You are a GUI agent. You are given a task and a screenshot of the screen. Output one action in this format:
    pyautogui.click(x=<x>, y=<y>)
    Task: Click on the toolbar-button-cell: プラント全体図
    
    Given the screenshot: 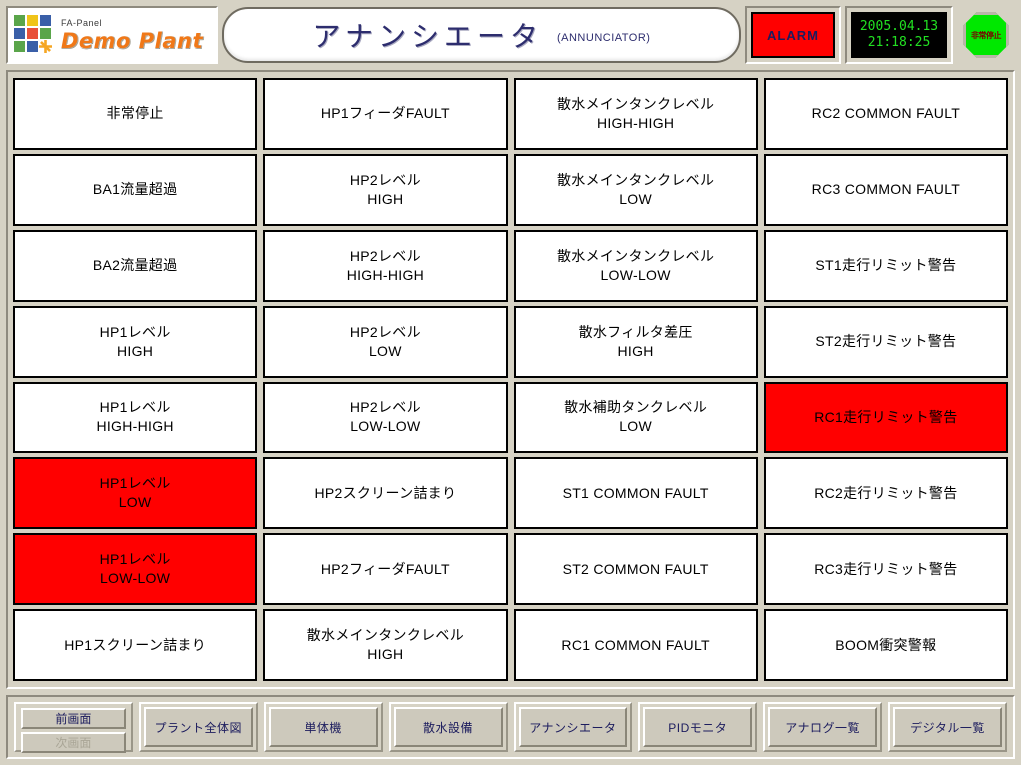 What is the action you would take?
    pyautogui.click(x=198, y=727)
    